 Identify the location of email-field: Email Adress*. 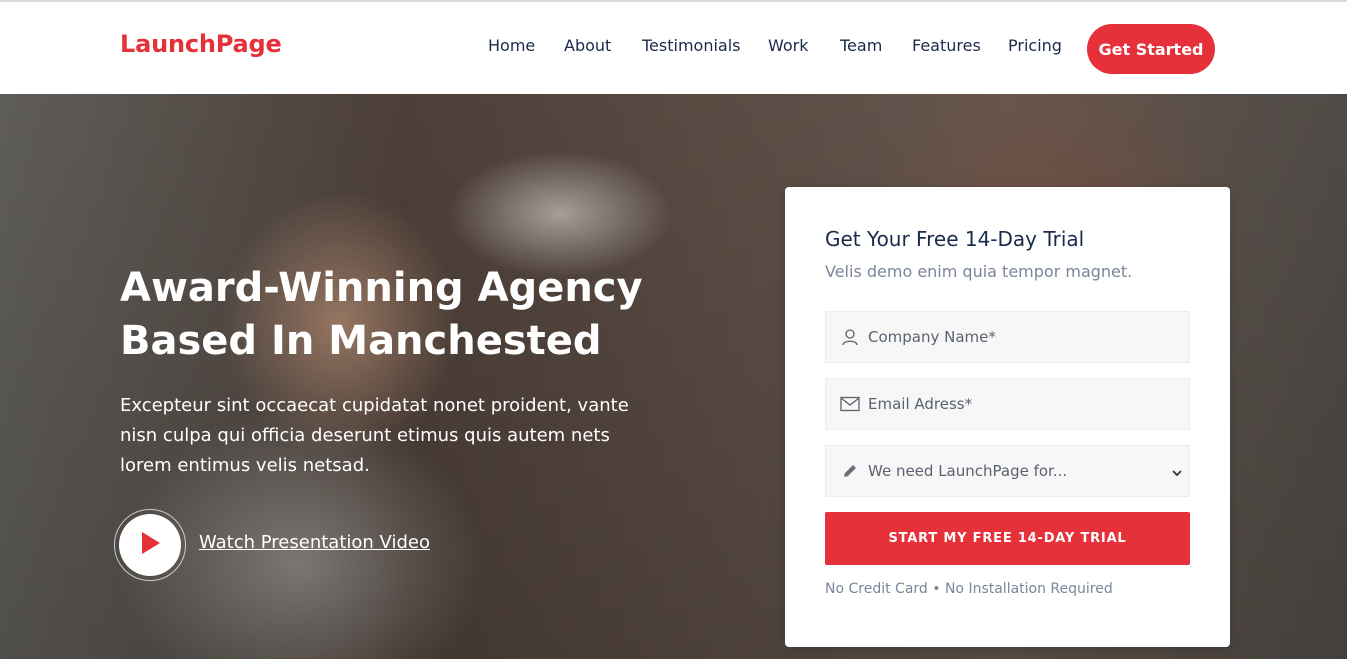
(1007, 404).